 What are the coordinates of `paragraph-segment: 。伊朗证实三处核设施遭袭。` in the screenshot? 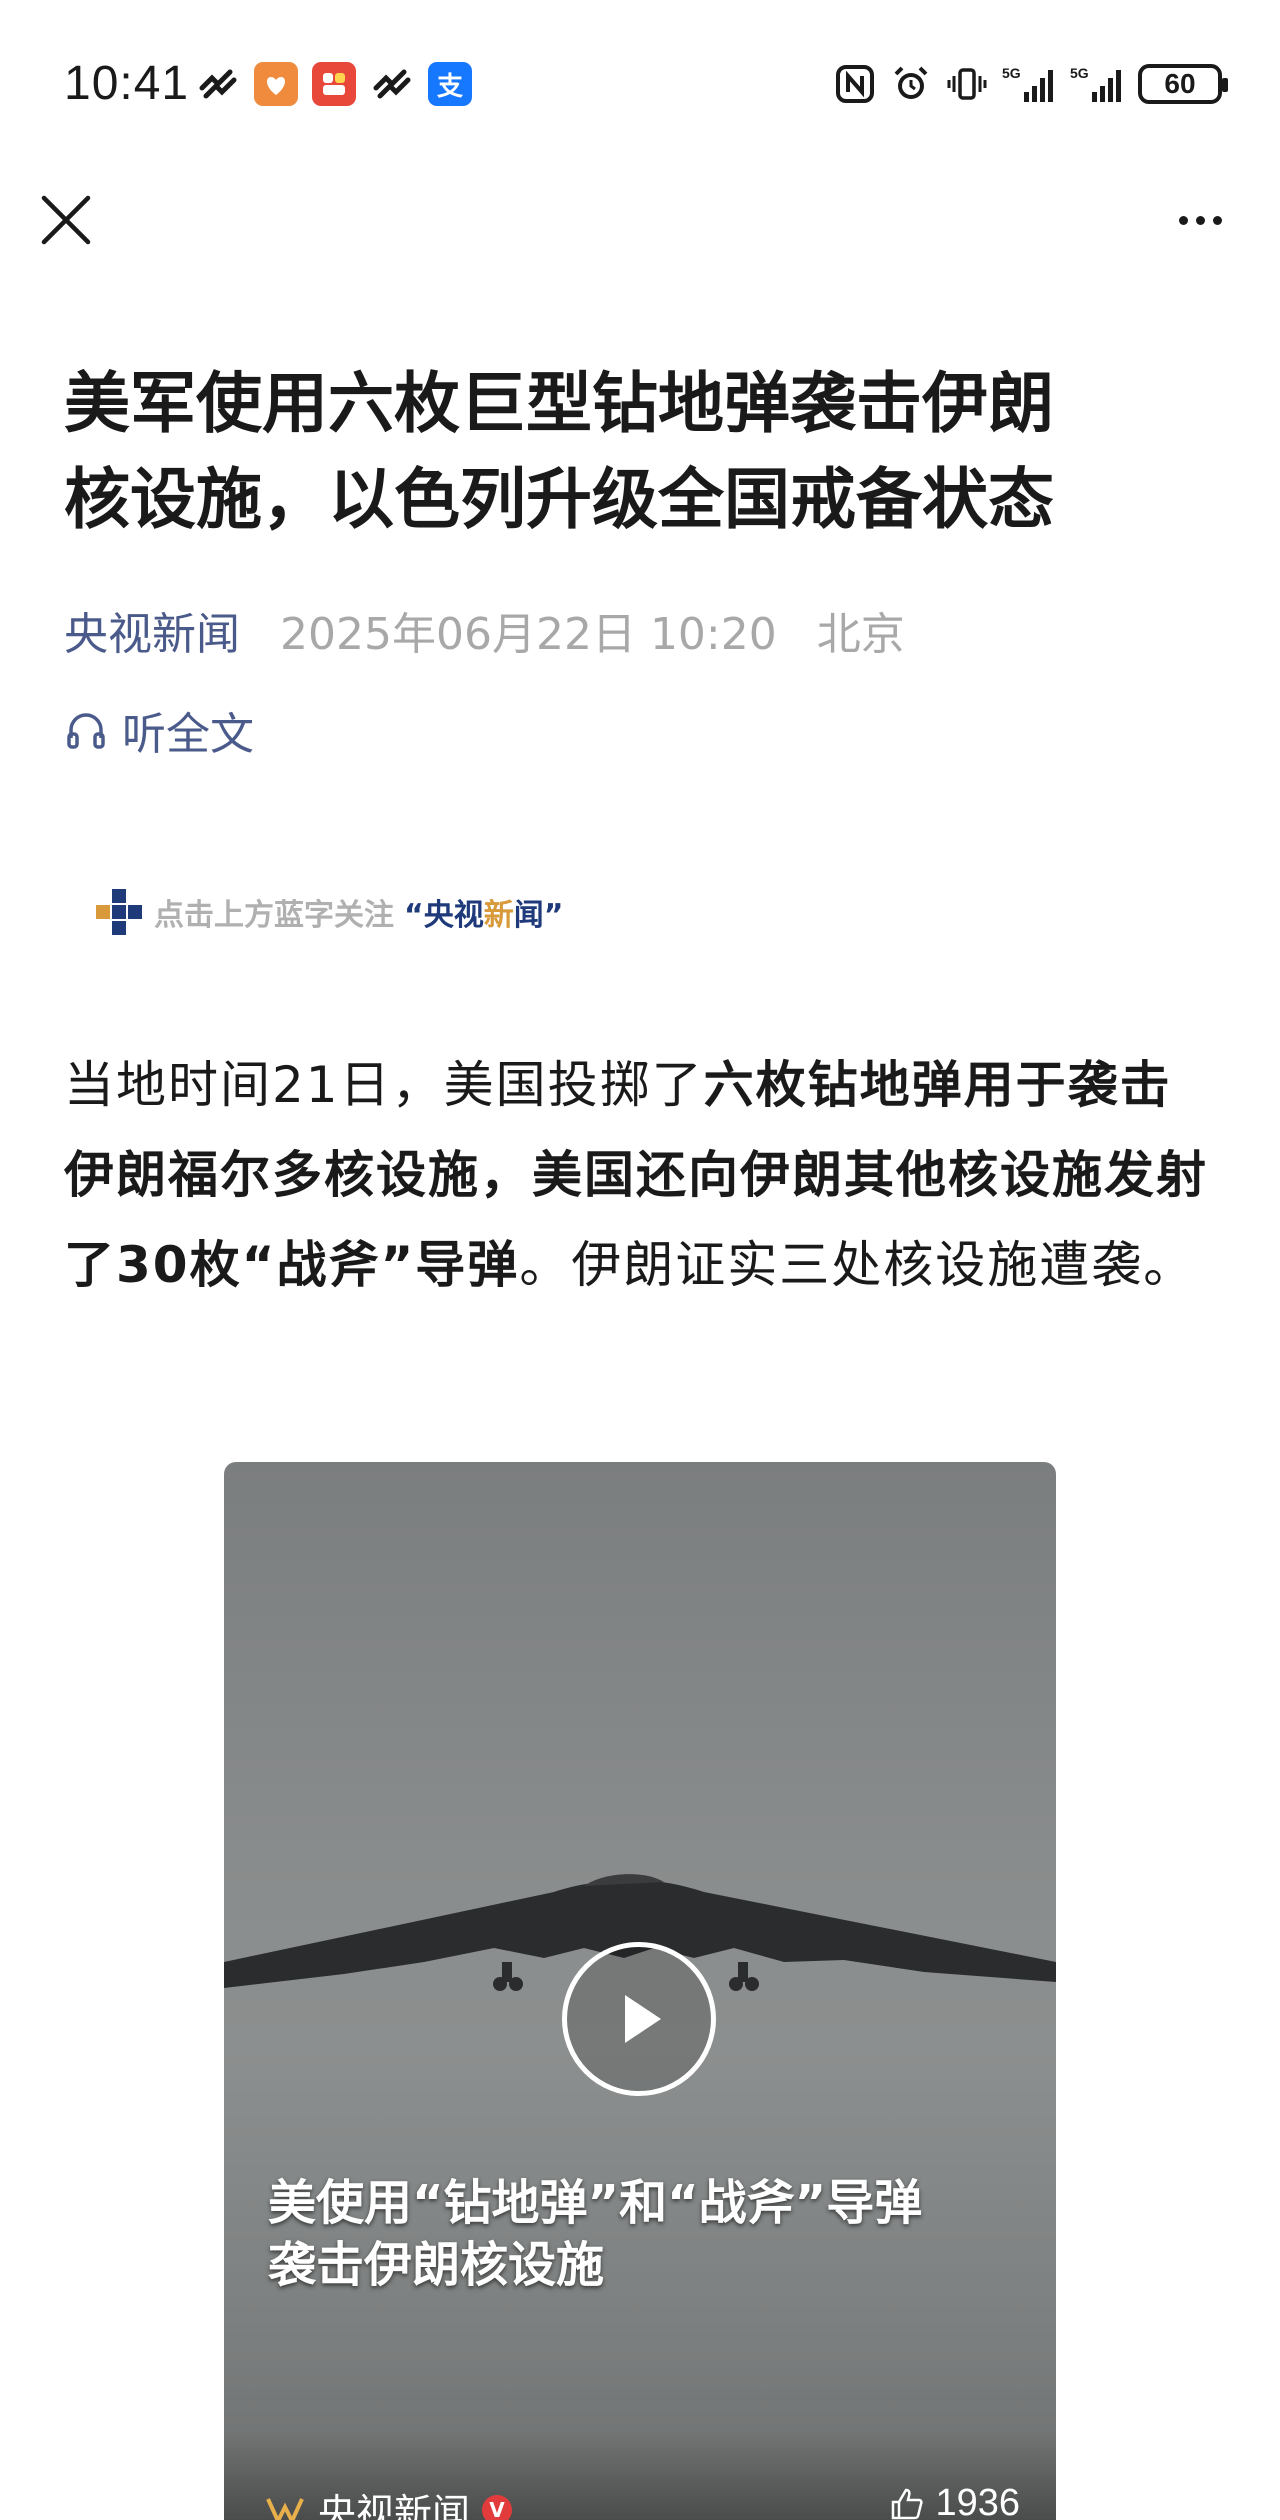 It's located at (857, 1265).